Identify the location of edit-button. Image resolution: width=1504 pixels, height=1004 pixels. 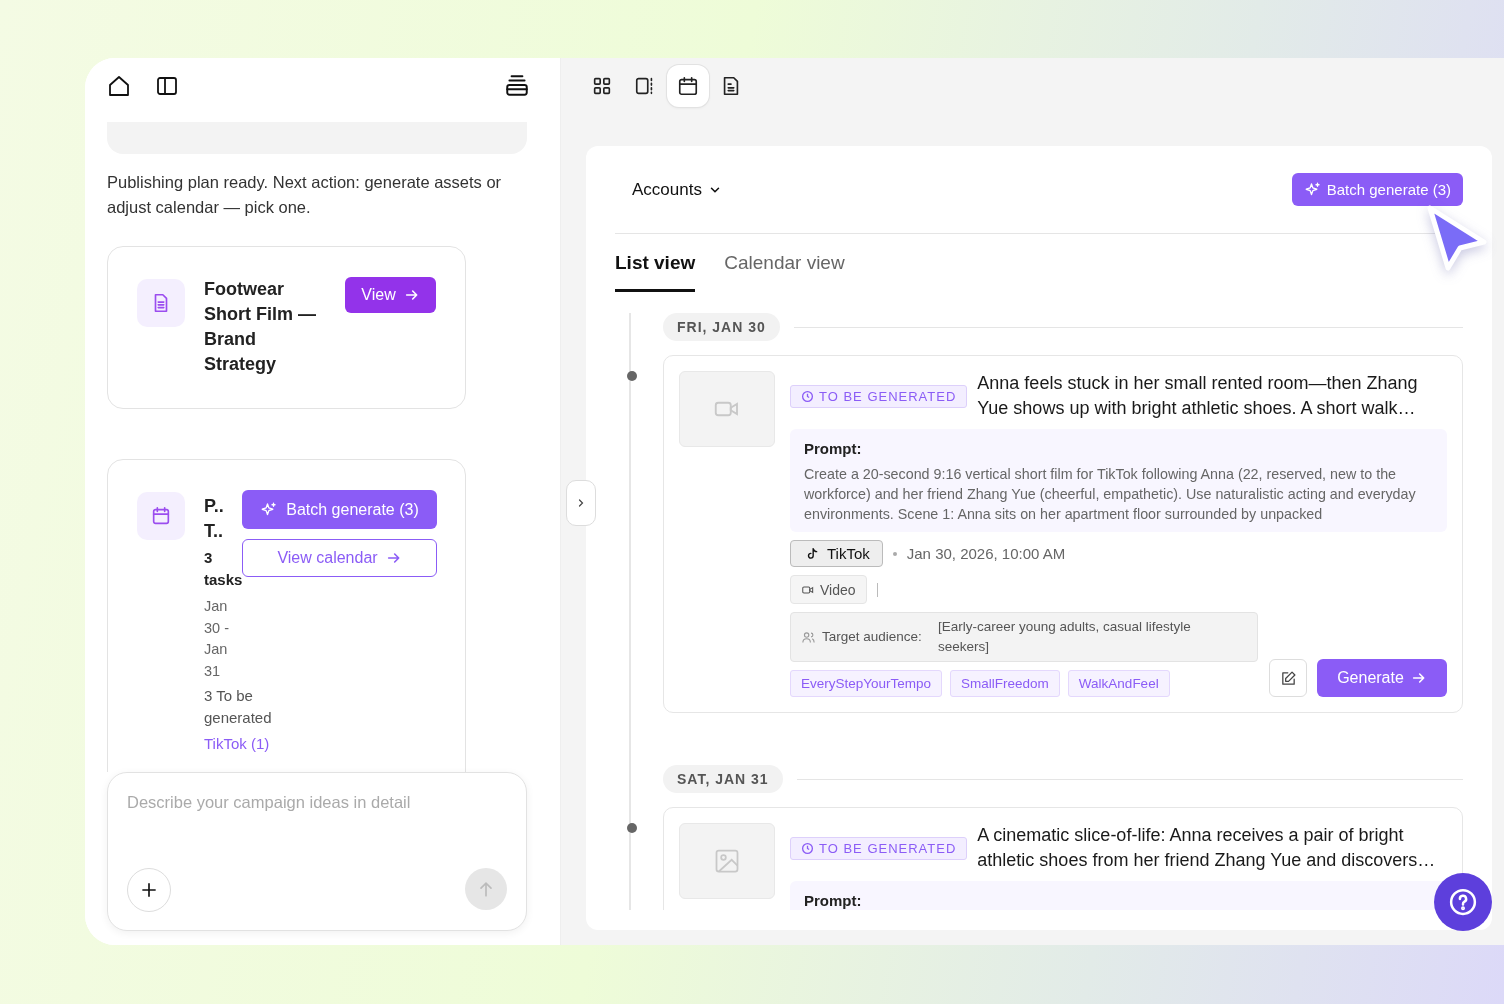
(1288, 678).